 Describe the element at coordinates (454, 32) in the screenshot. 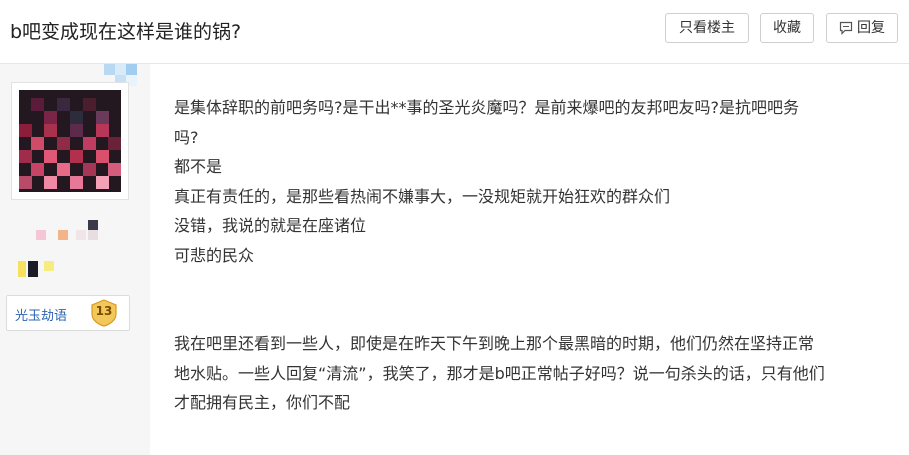

I see `thread-header: b吧变成现在这样是谁的锅? 只看楼主 收藏 回复` at that location.